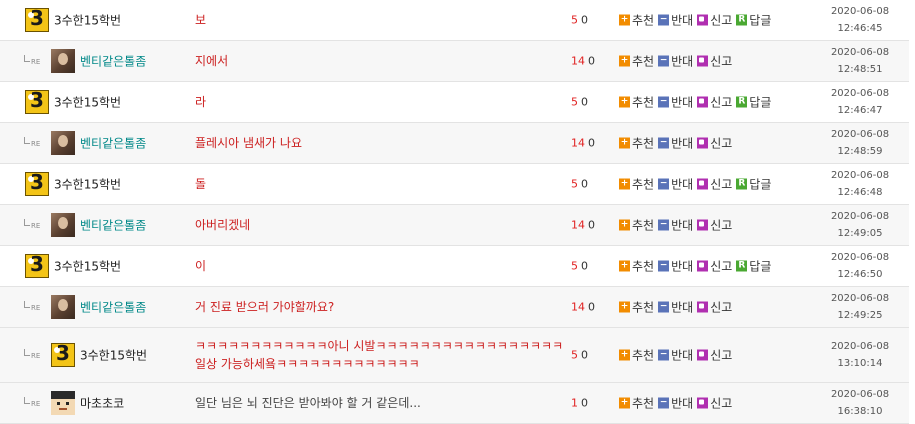 This screenshot has width=915, height=424. What do you see at coordinates (102, 403) in the screenshot?
I see `author-nick: 마초초코` at bounding box center [102, 403].